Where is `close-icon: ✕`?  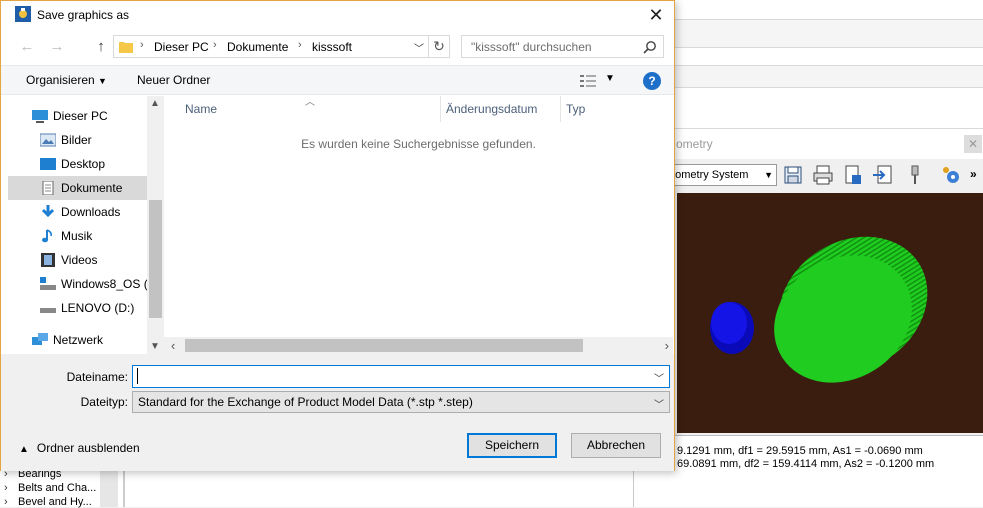
close-icon: ✕ is located at coordinates (656, 15).